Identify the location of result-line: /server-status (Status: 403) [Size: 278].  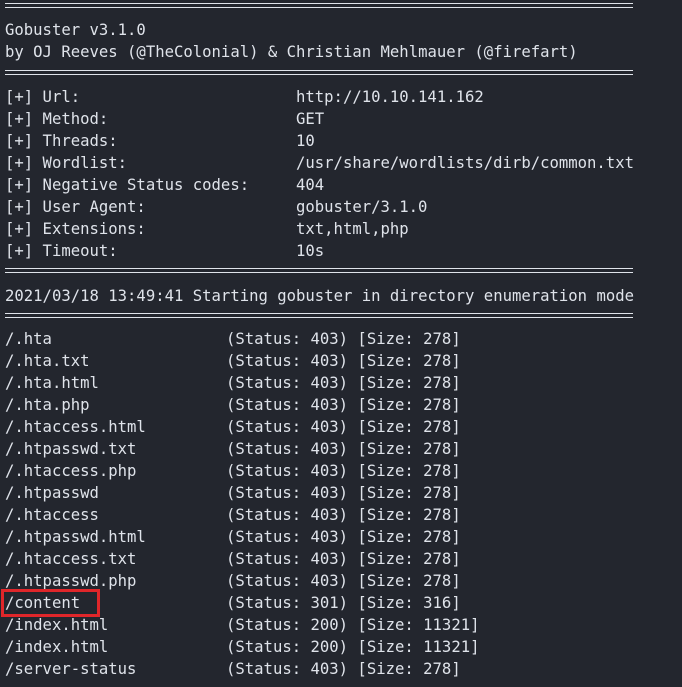
(233, 669).